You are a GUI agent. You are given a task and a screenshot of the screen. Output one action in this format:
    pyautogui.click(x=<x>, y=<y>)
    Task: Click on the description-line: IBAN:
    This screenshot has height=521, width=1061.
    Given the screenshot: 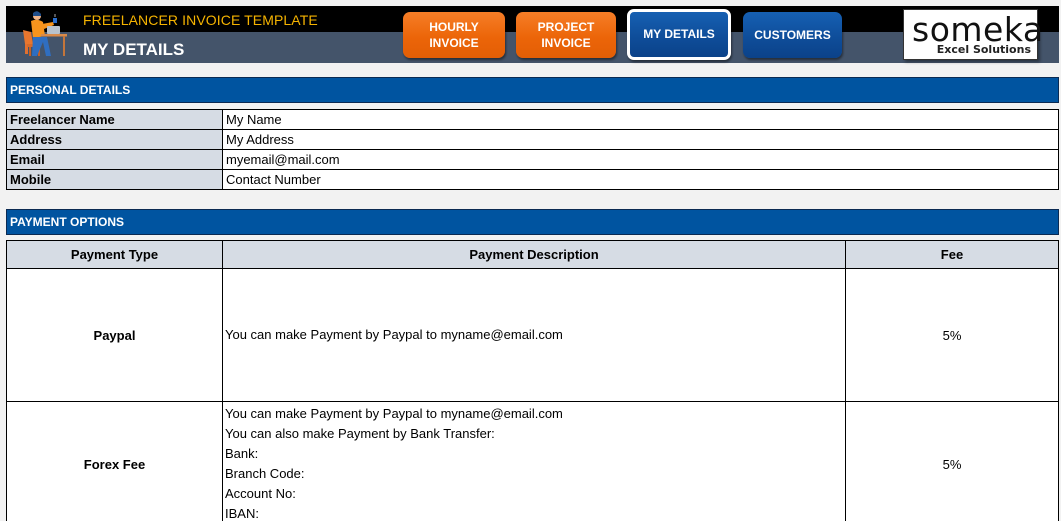 What is the action you would take?
    pyautogui.click(x=242, y=513)
    